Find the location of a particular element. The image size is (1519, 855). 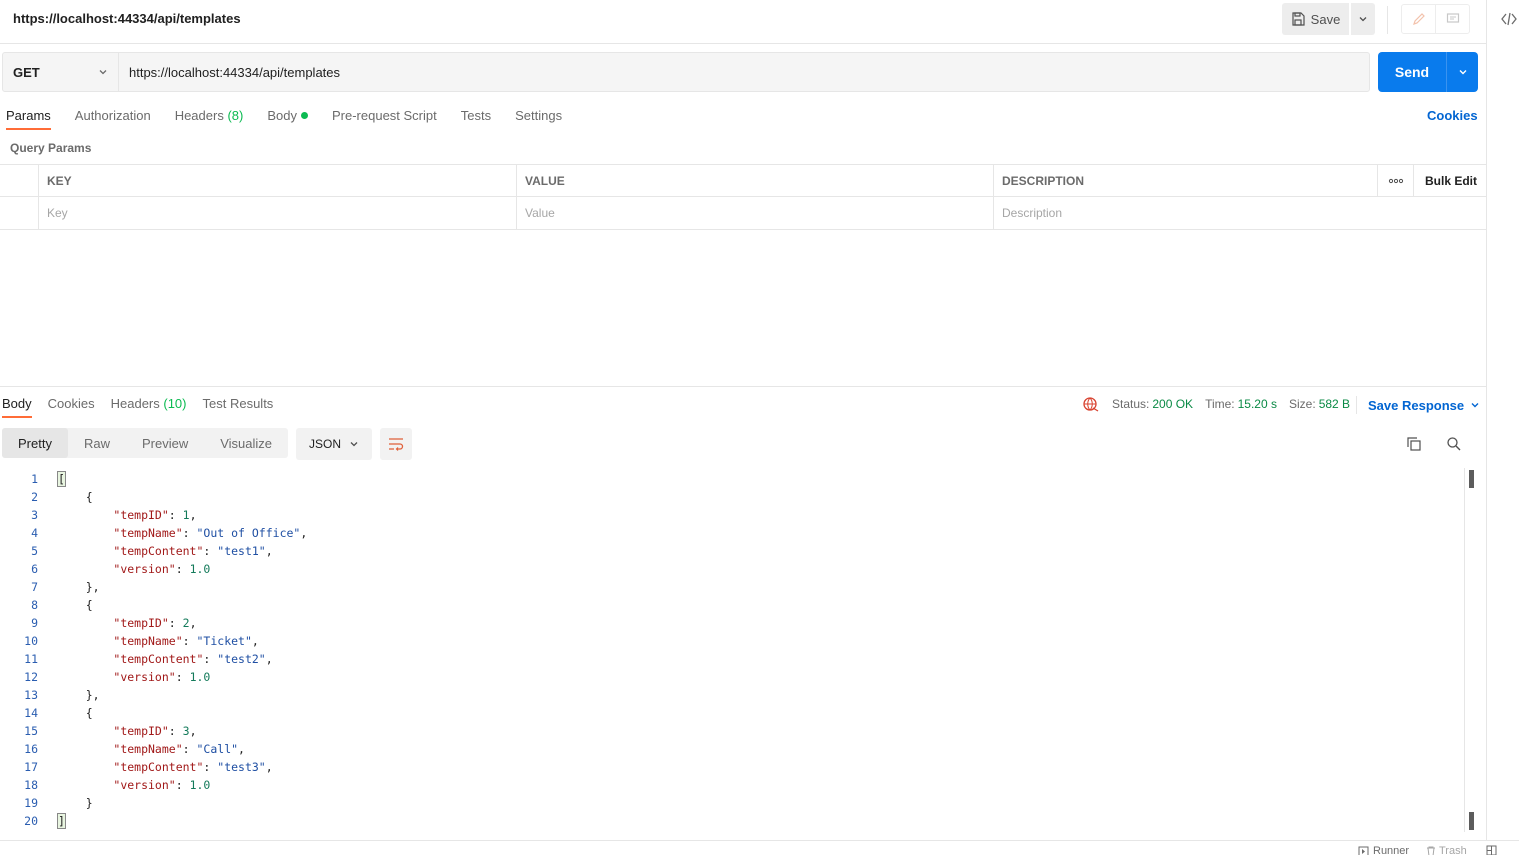

code-snippet-button is located at coordinates (1509, 20).